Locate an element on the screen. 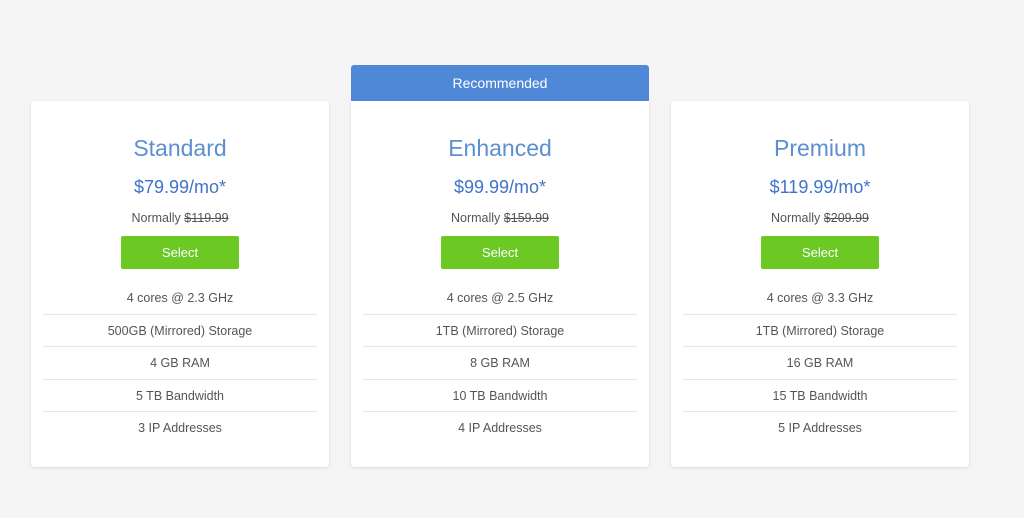 Image resolution: width=1024 pixels, height=518 pixels. plan-price: $119.99/mo* is located at coordinates (820, 187).